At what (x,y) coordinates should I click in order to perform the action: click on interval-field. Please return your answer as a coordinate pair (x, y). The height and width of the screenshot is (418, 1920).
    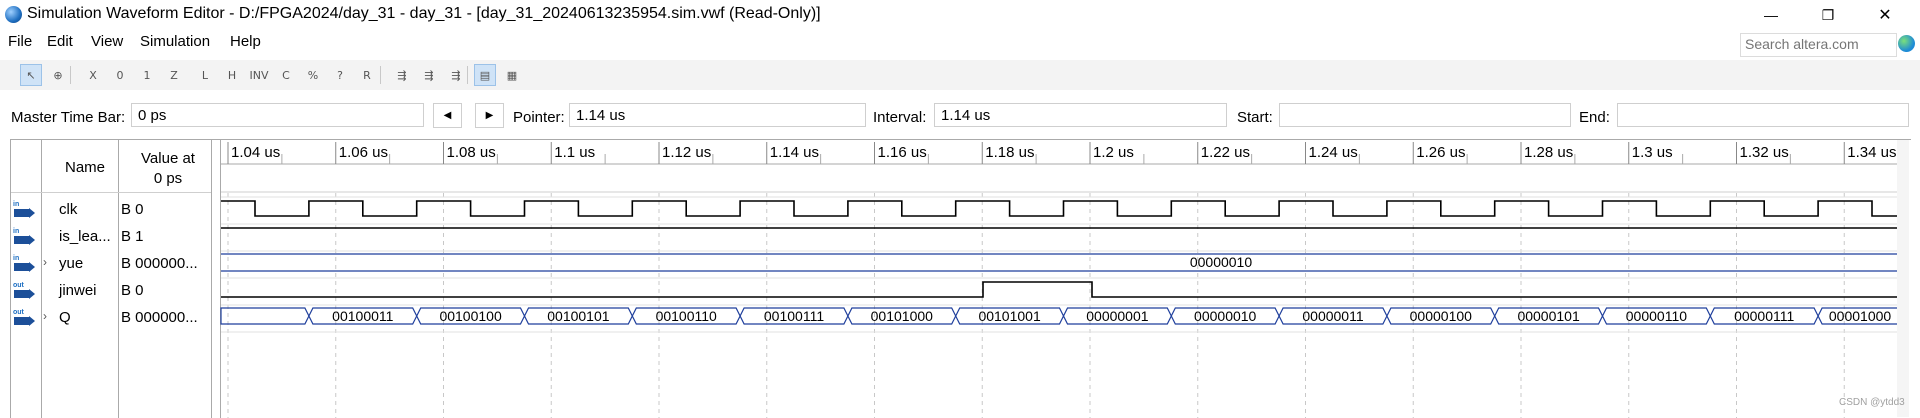
    Looking at the image, I should click on (1080, 115).